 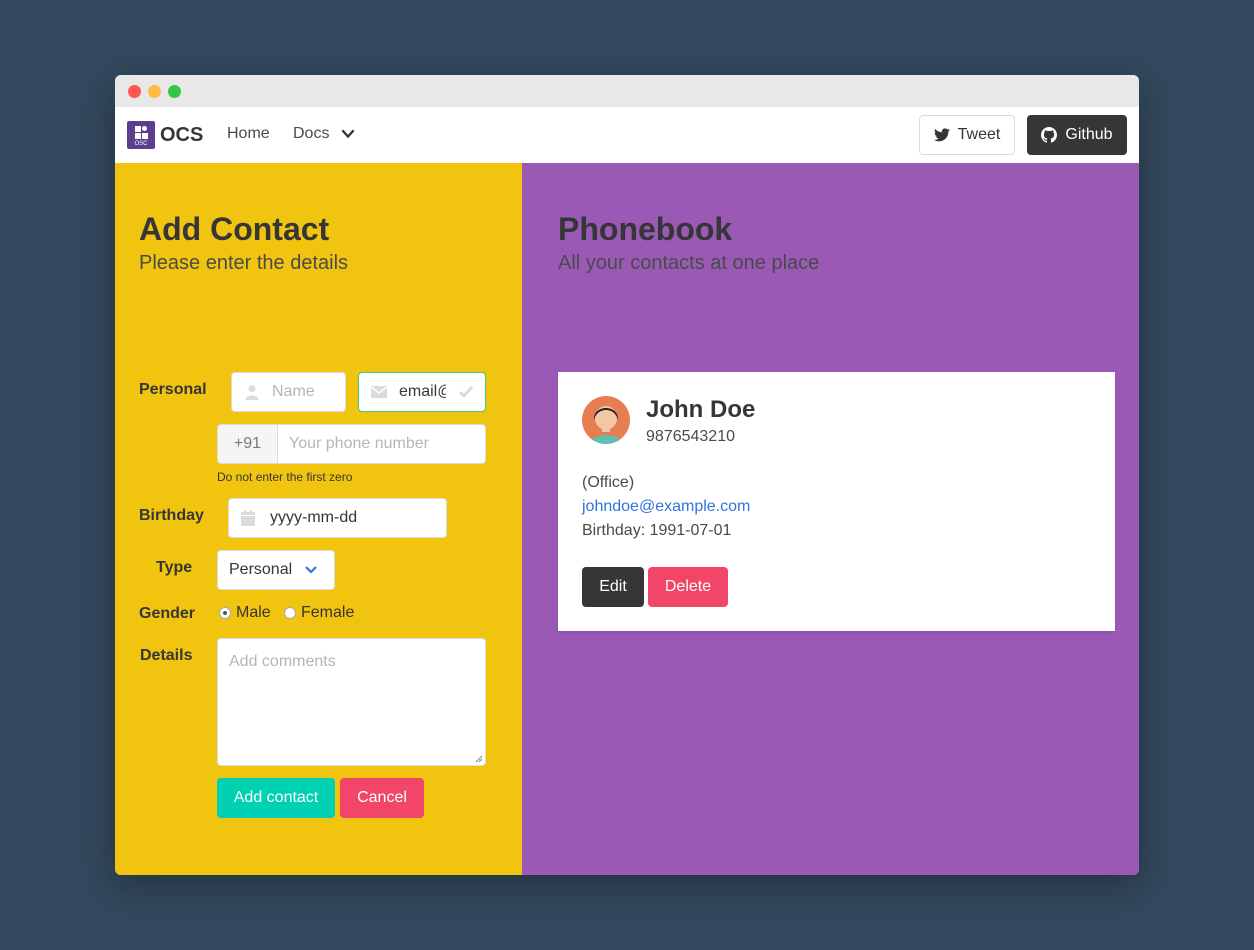 I want to click on phone-placeholder: Your phone number, so click(x=359, y=443).